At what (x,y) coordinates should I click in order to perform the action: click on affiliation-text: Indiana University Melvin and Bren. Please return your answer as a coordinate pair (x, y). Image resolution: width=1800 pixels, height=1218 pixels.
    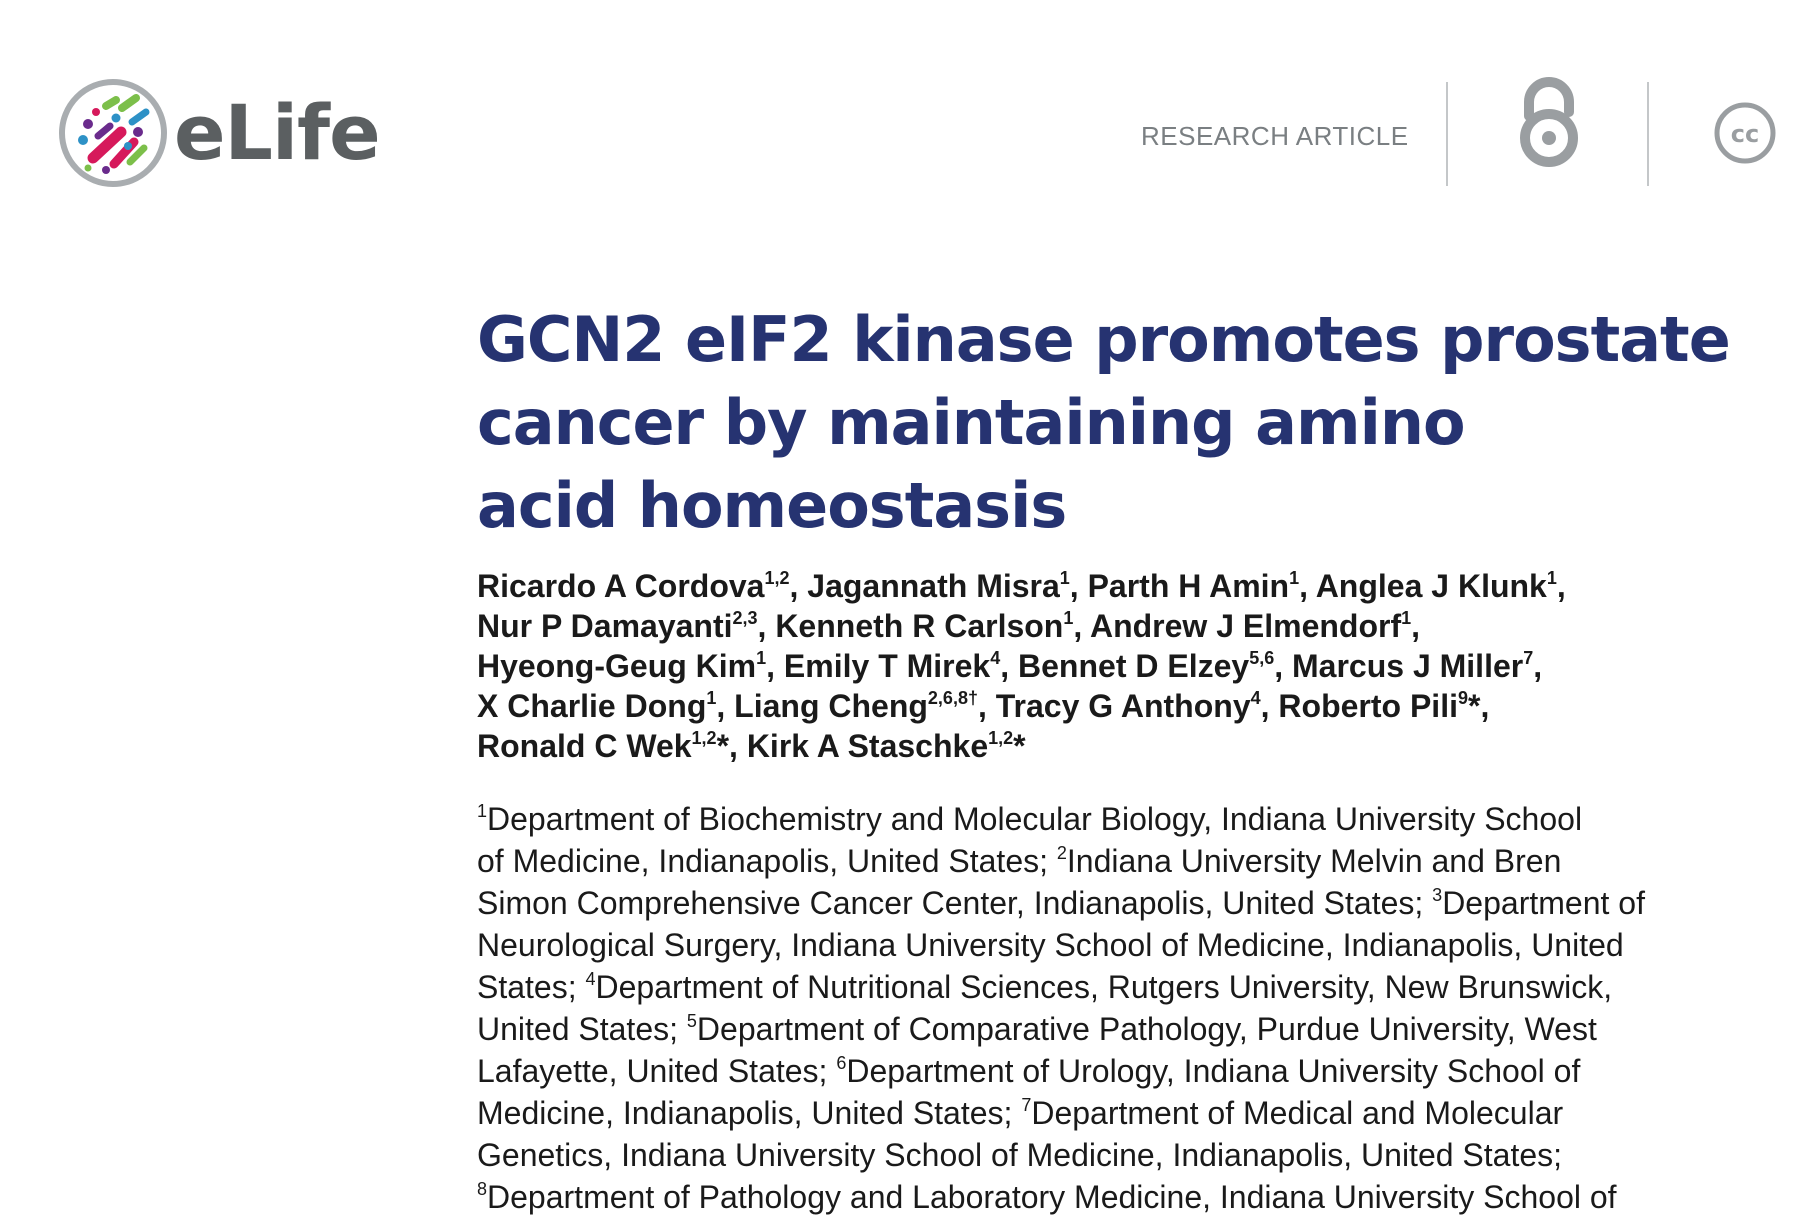
    Looking at the image, I should click on (1314, 861).